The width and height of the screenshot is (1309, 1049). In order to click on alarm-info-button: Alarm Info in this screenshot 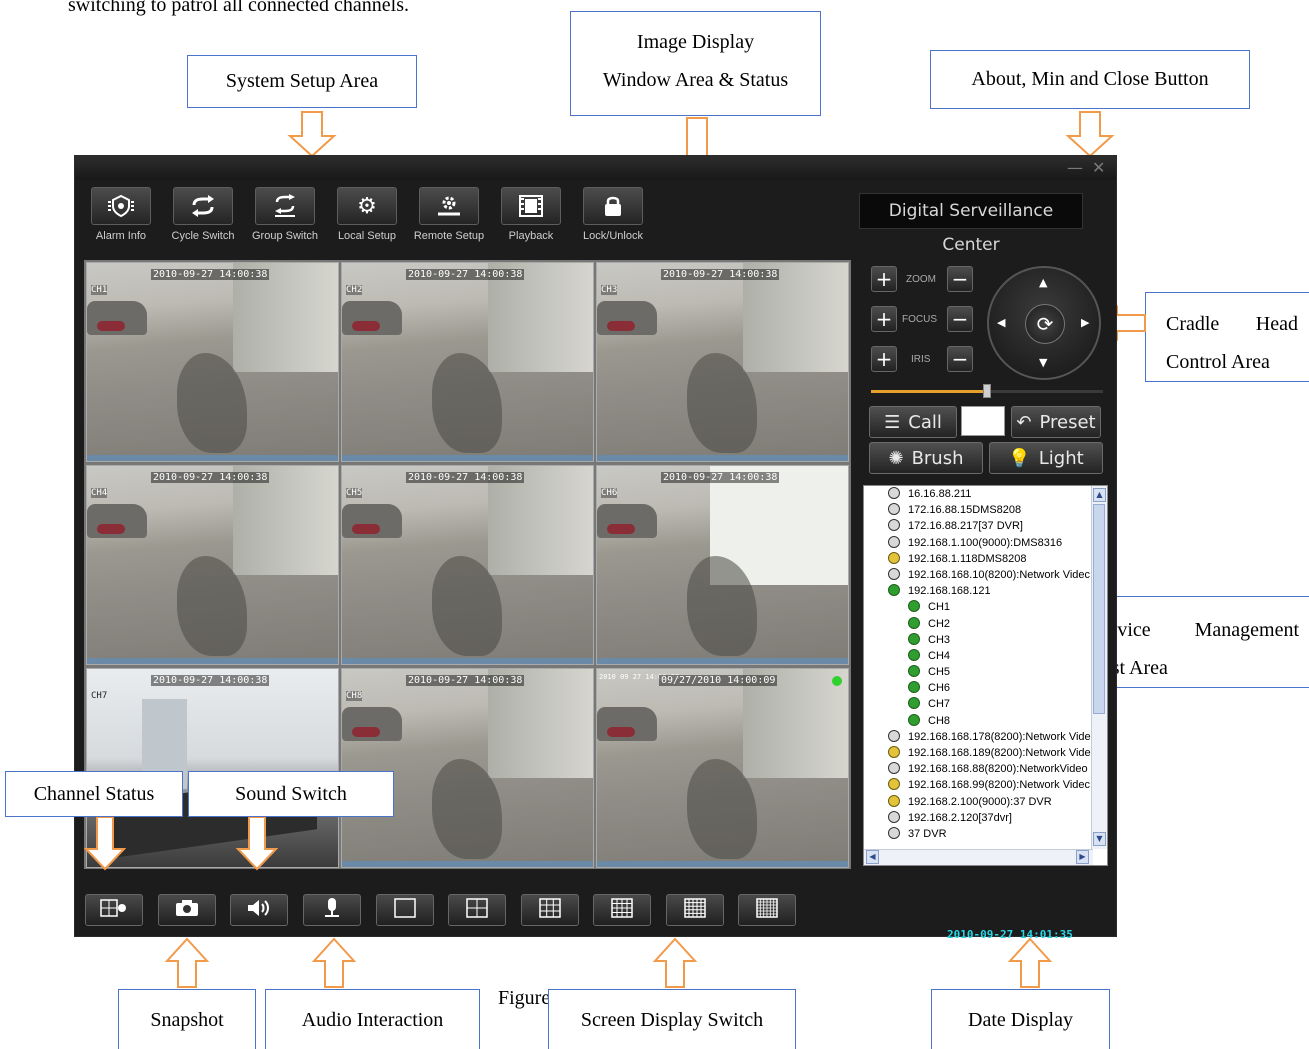, I will do `click(121, 217)`.